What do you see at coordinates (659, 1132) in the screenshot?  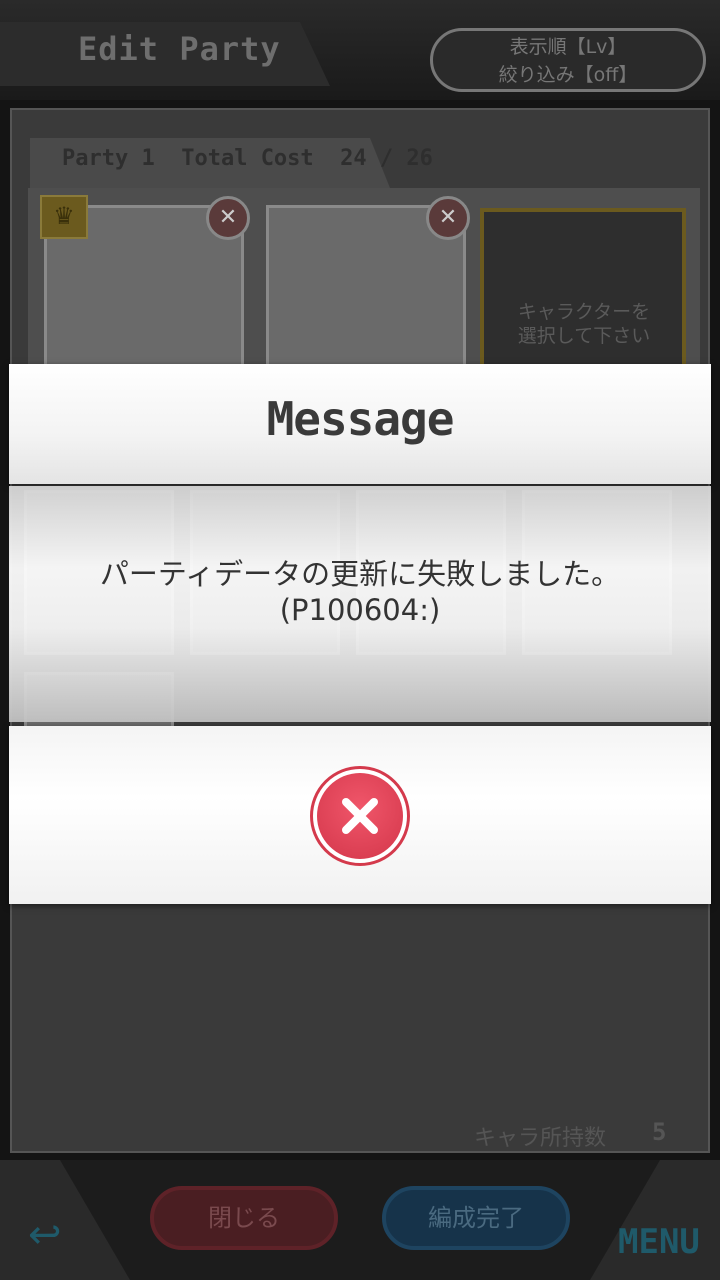 I see `owned-count: 5` at bounding box center [659, 1132].